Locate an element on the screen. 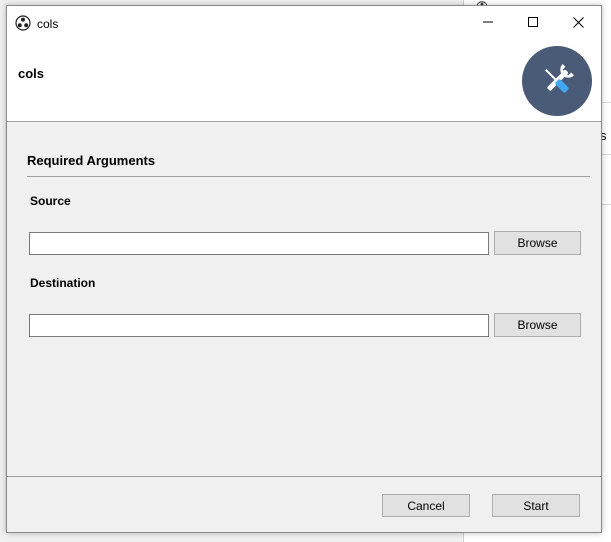 The width and height of the screenshot is (611, 542). close-icon is located at coordinates (578, 22).